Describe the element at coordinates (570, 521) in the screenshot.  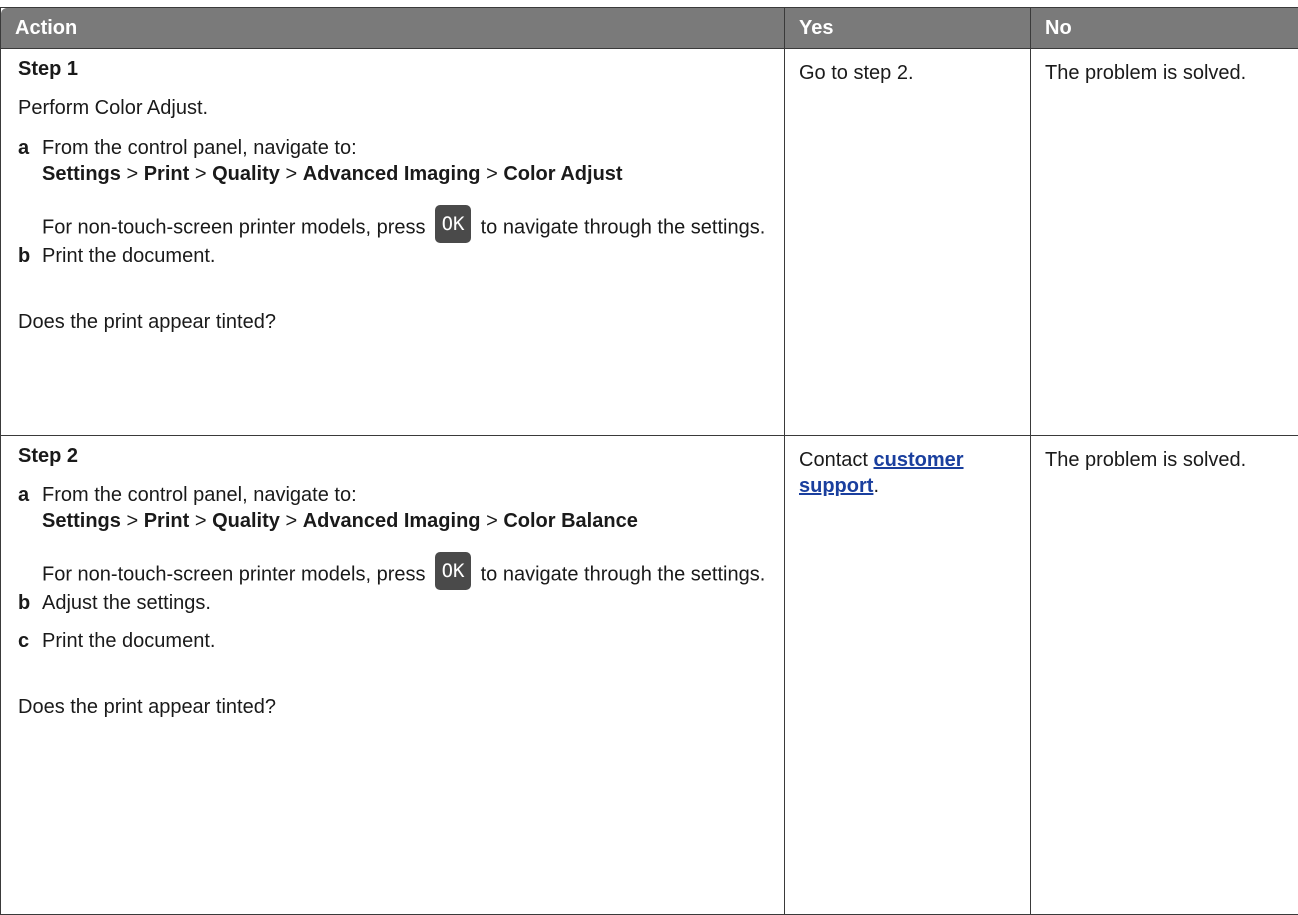
I see `nav-segment: Color Balance` at that location.